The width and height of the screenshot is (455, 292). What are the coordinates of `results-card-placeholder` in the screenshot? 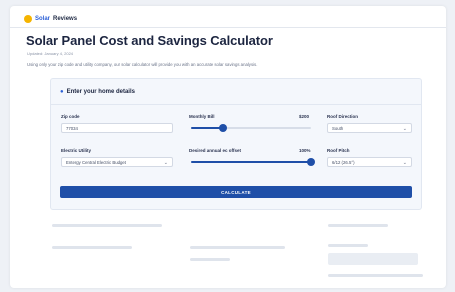 It's located at (373, 259).